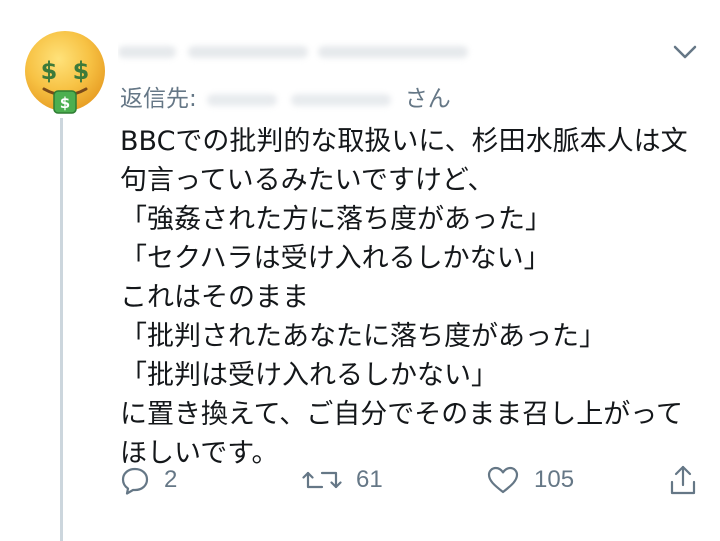 This screenshot has width=720, height=541. Describe the element at coordinates (401, 414) in the screenshot. I see `tweet-line: に置き換えて、ご自分でそのまま召し上がって` at that location.